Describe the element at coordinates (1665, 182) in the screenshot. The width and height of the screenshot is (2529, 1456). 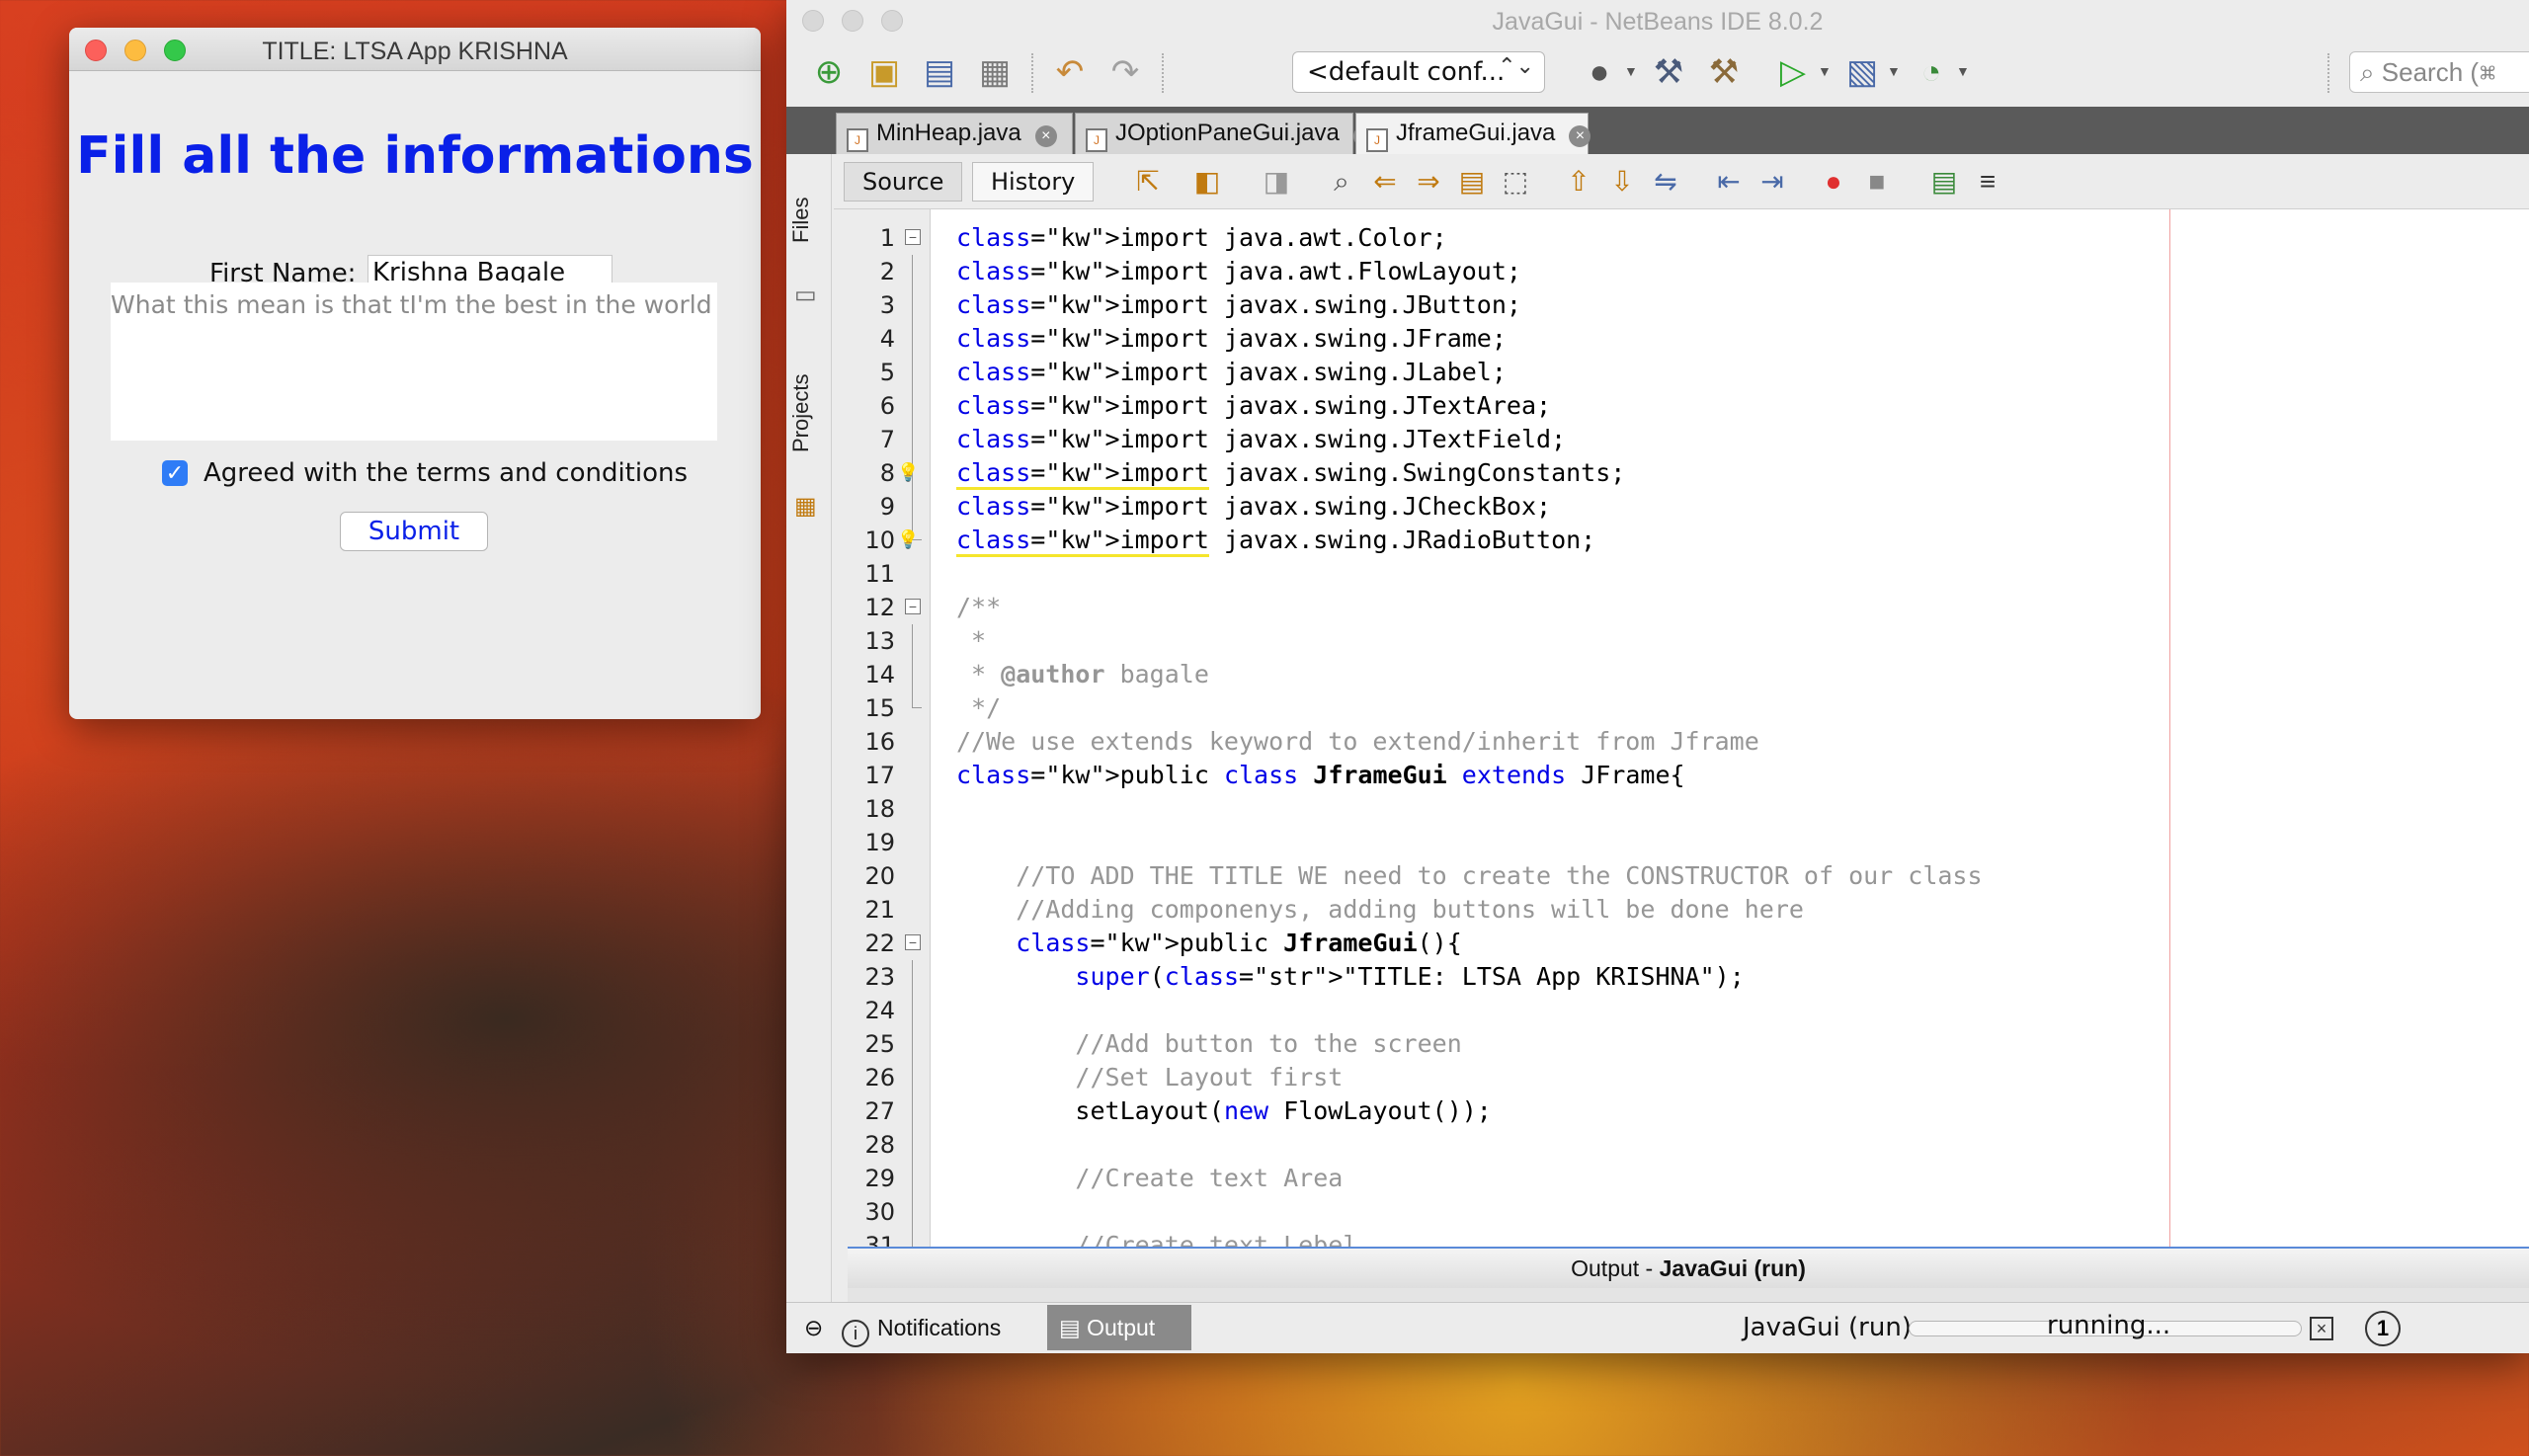
I see `toggle-bookmark-icon: ⇋` at that location.